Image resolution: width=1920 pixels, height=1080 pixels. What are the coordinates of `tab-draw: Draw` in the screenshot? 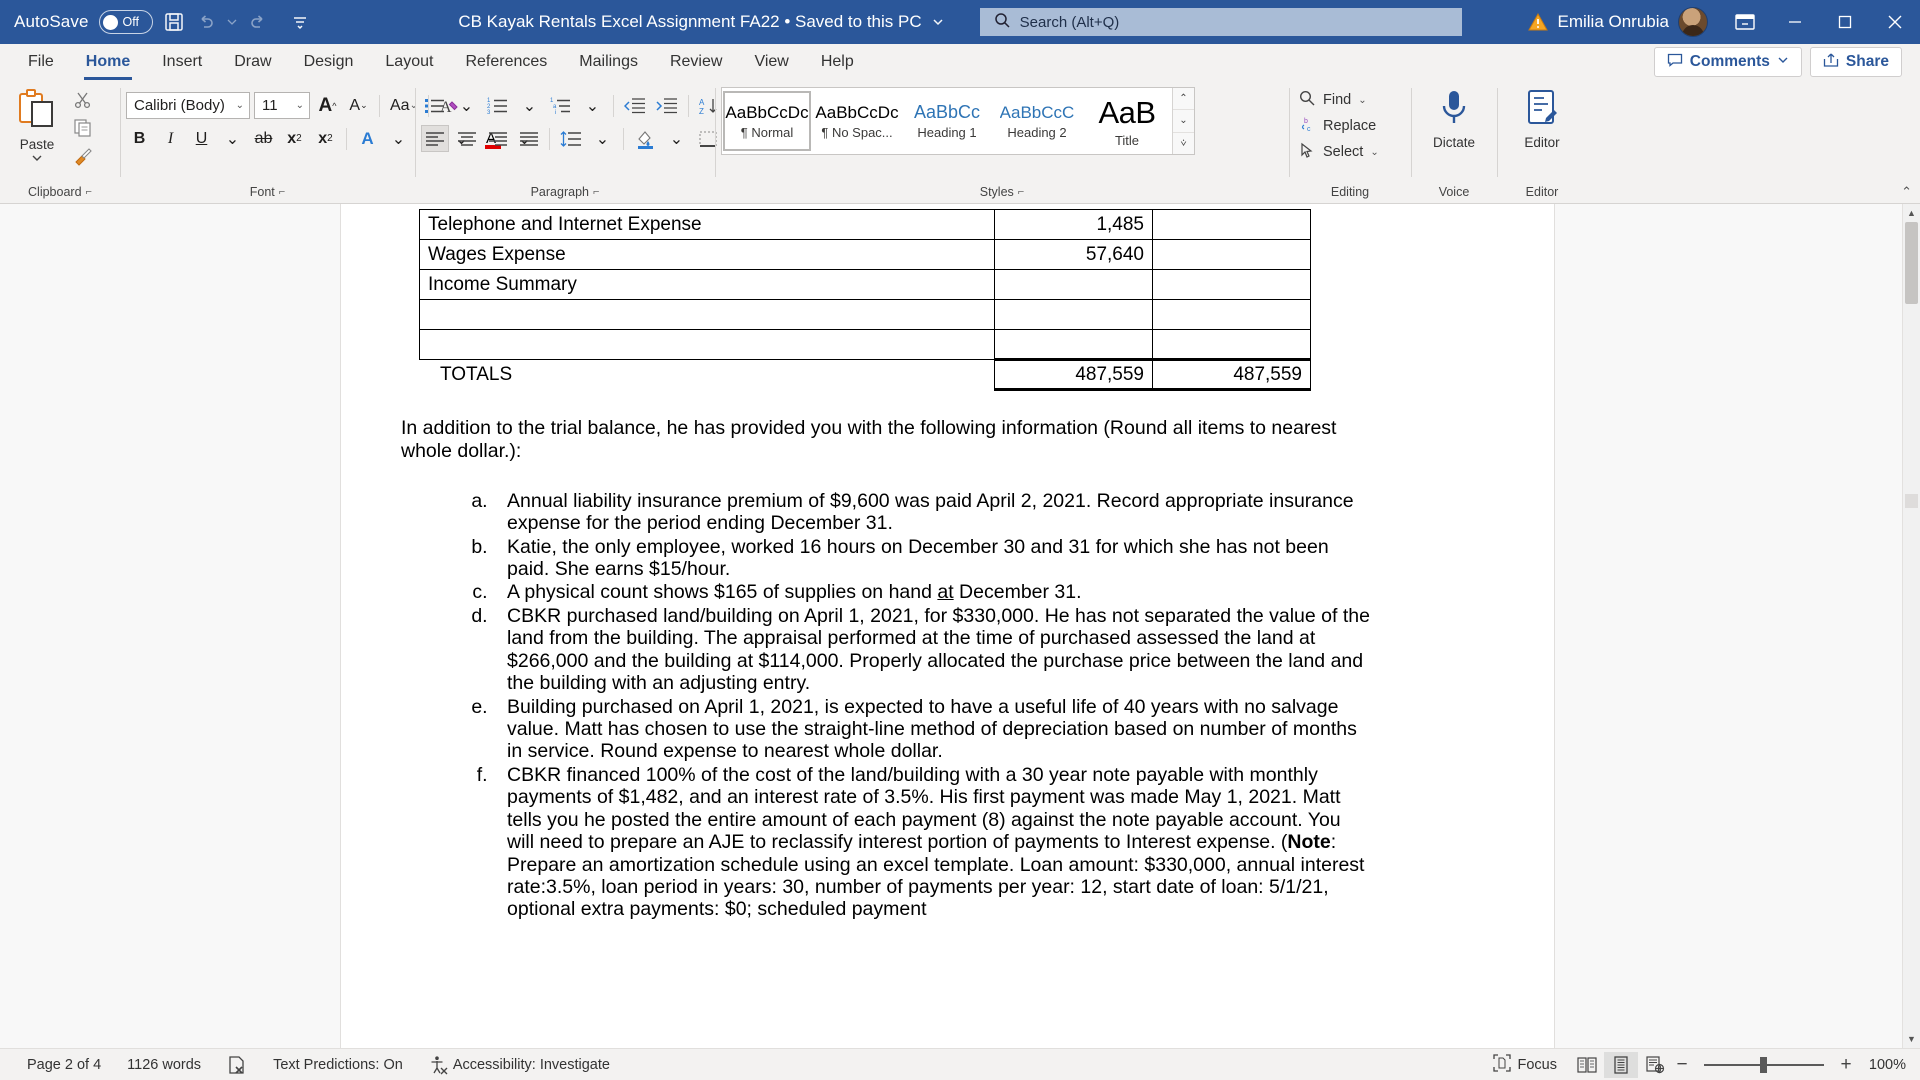 It's located at (252, 62).